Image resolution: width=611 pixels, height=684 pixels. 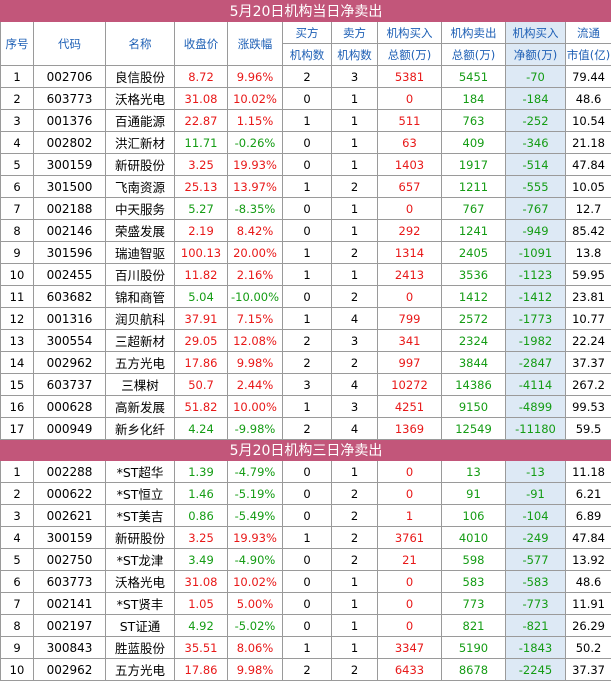 What do you see at coordinates (473, 362) in the screenshot?
I see `cell-sell-amount: 3844` at bounding box center [473, 362].